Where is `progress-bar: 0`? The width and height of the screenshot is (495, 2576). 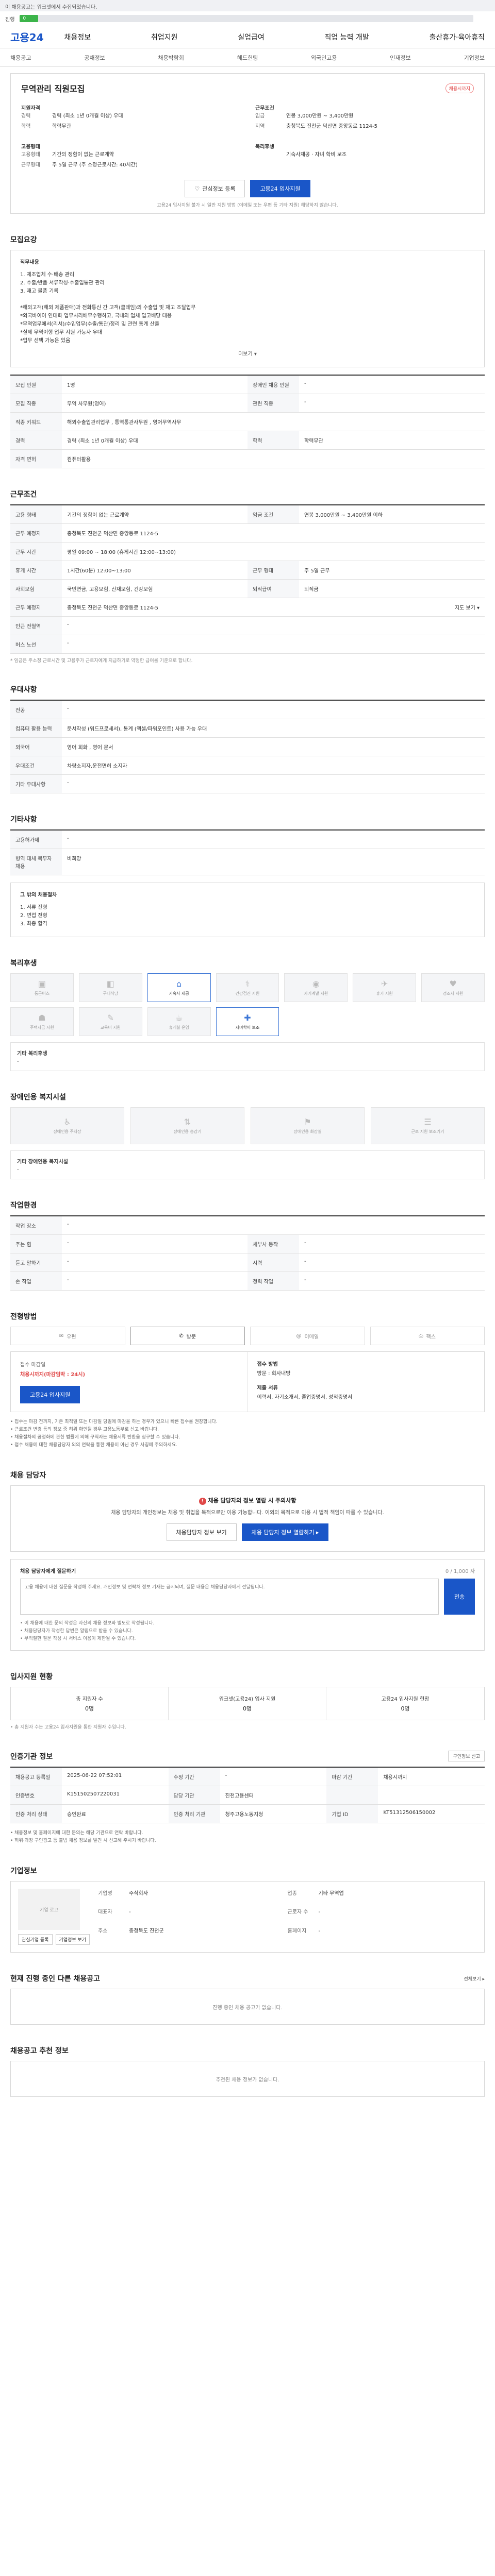 progress-bar: 0 is located at coordinates (247, 18).